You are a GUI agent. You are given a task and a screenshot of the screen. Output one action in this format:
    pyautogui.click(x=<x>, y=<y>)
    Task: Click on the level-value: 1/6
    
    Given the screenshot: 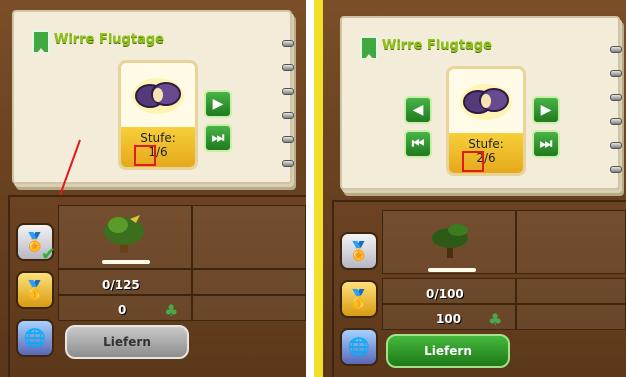 What is the action you would take?
    pyautogui.click(x=158, y=152)
    